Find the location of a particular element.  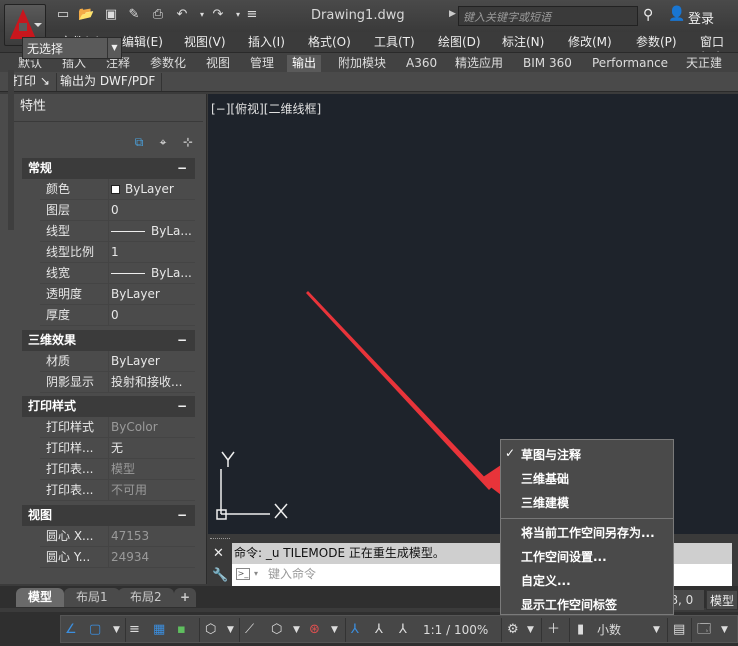

tab-addins: 附加模块 is located at coordinates (362, 64).